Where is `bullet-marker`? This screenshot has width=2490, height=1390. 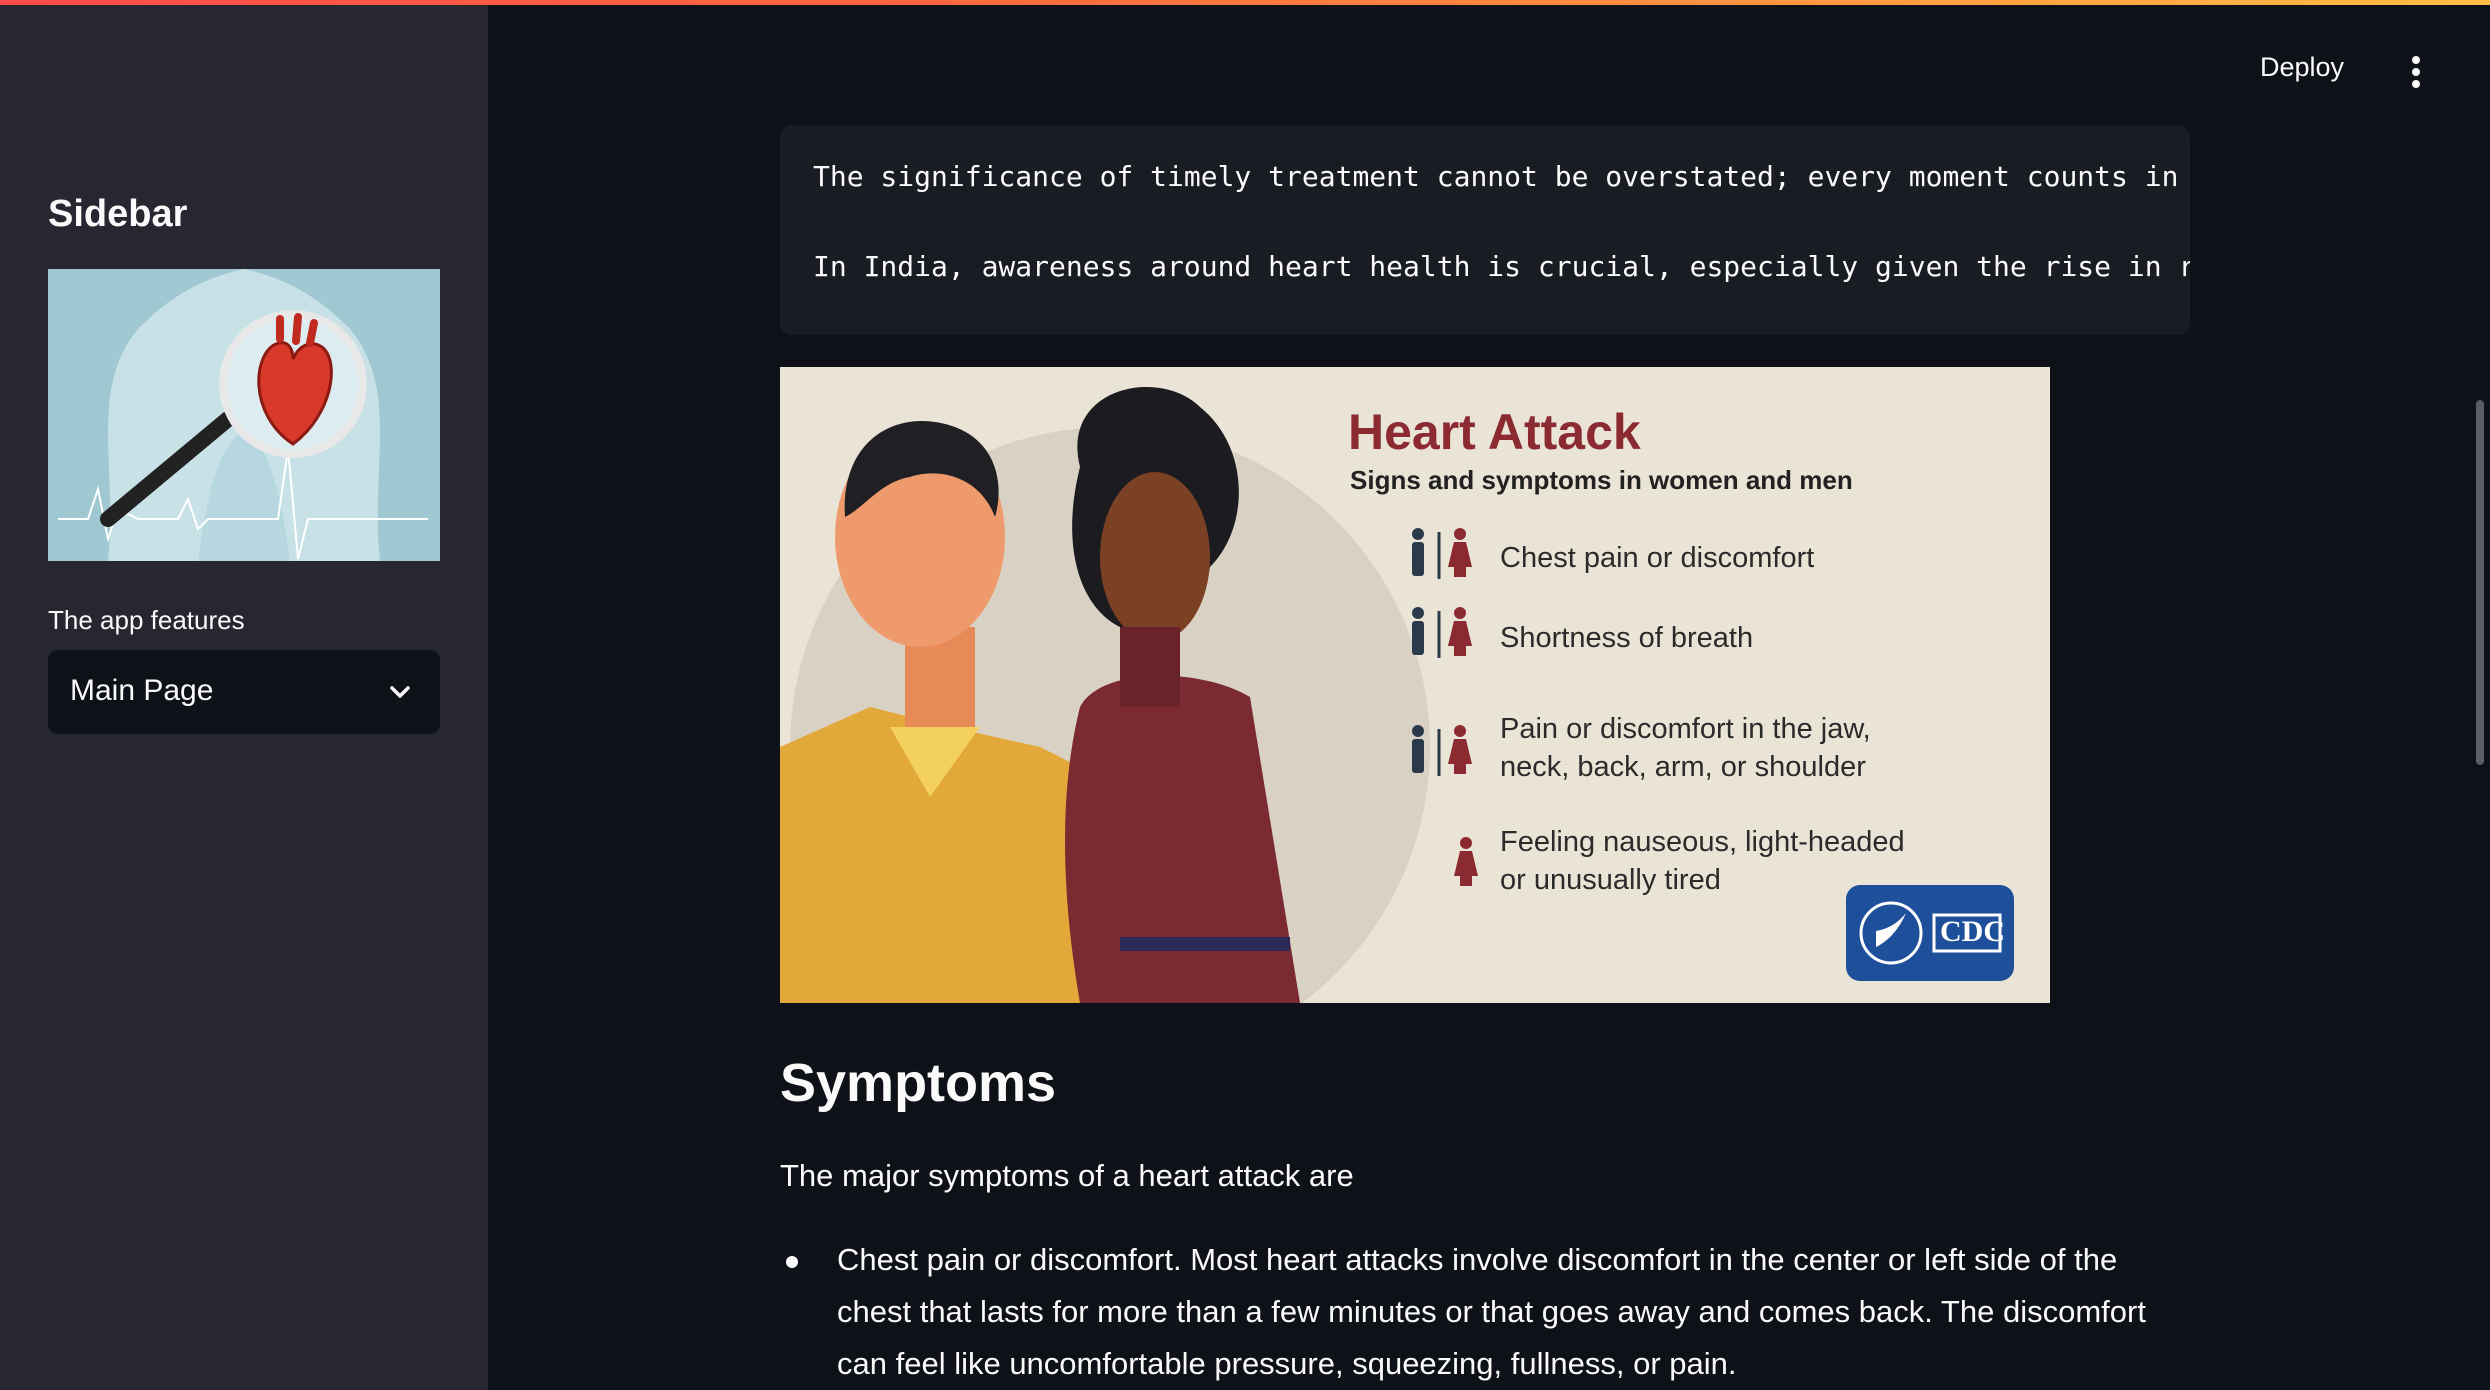
bullet-marker is located at coordinates (792, 1262).